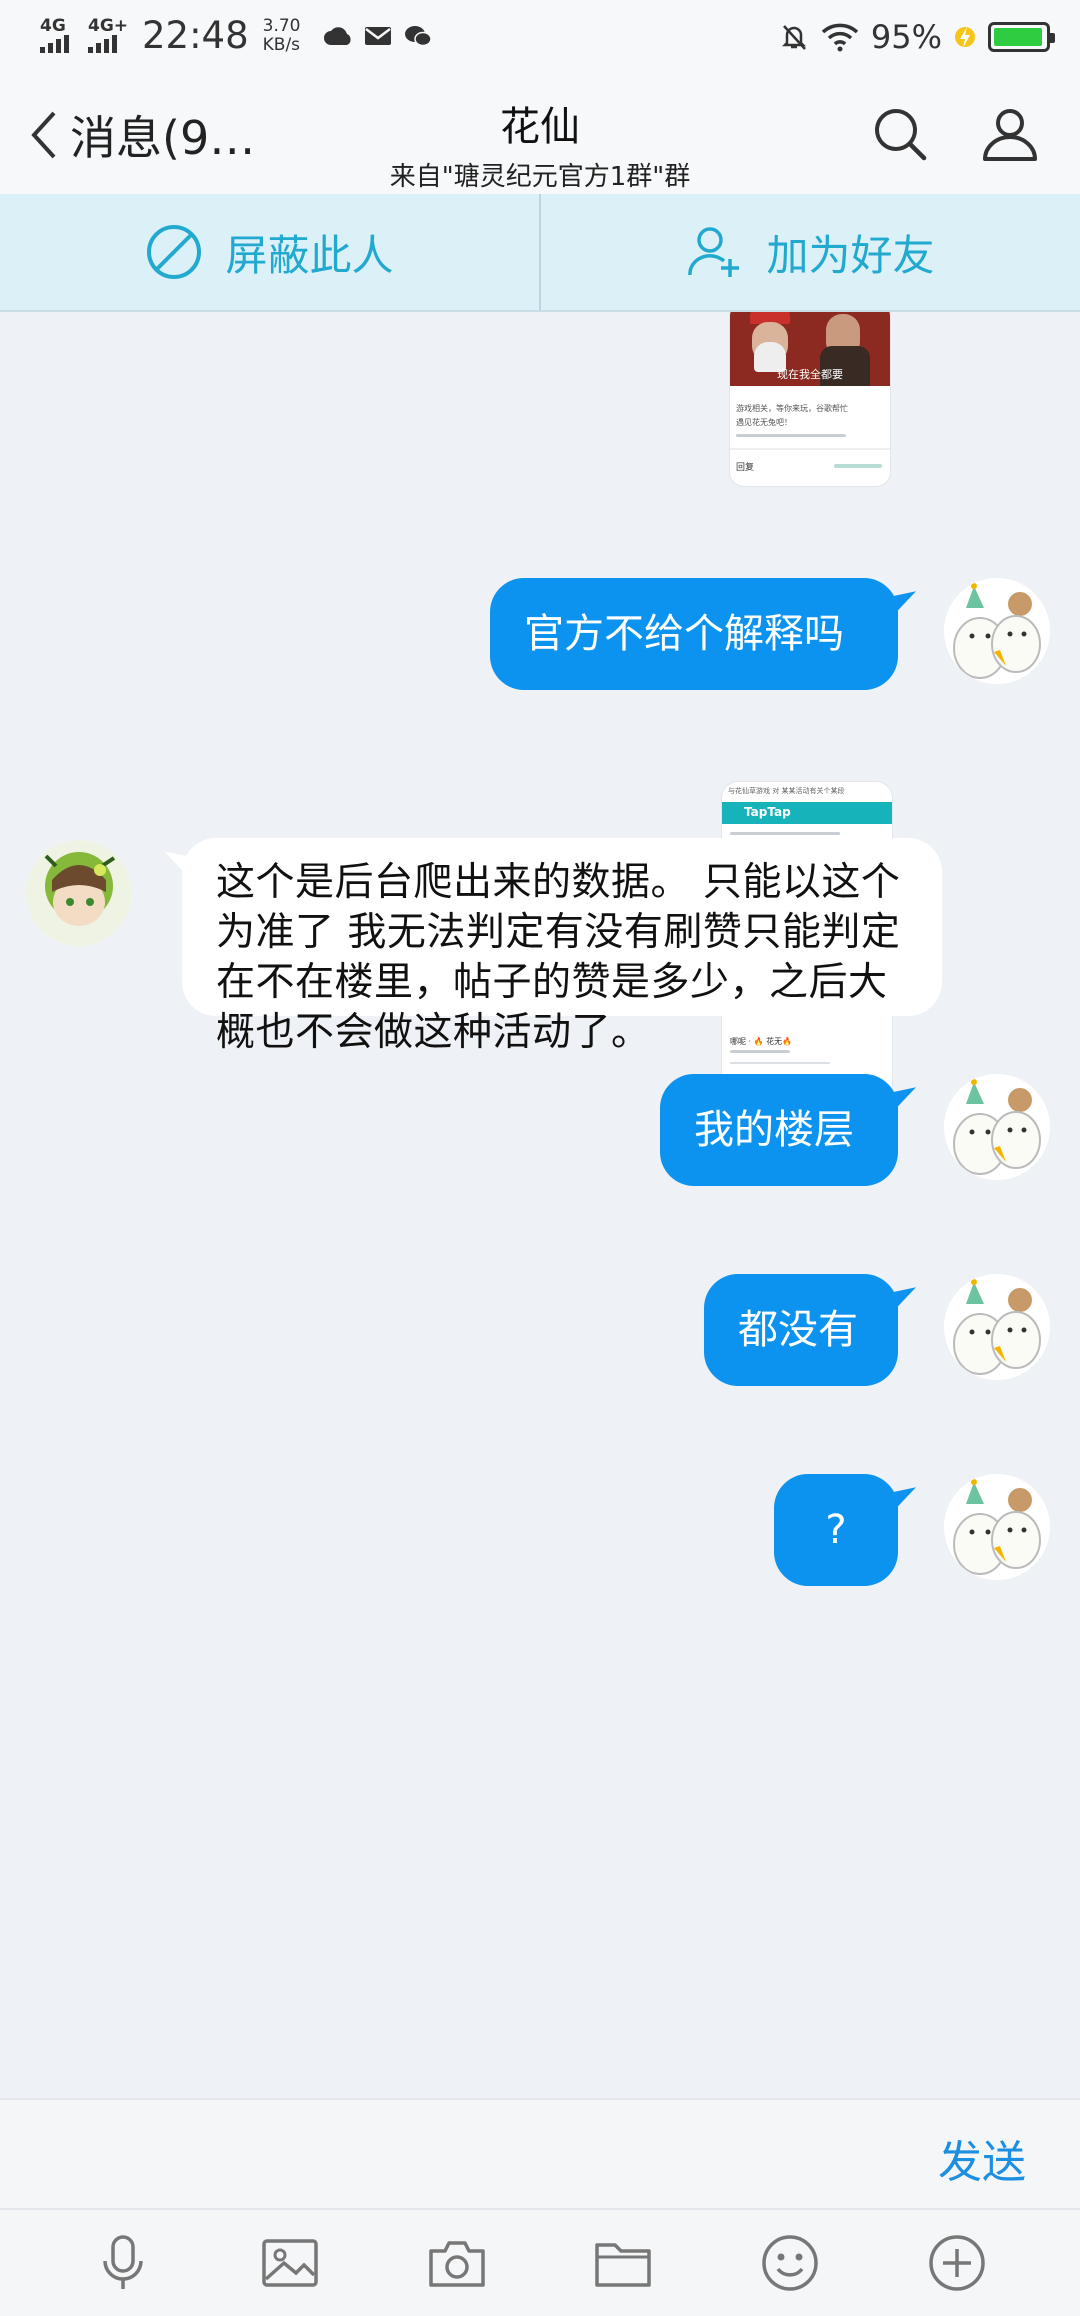 The image size is (1080, 2316). What do you see at coordinates (774, 1130) in the screenshot?
I see `message-text: 我的楼层` at bounding box center [774, 1130].